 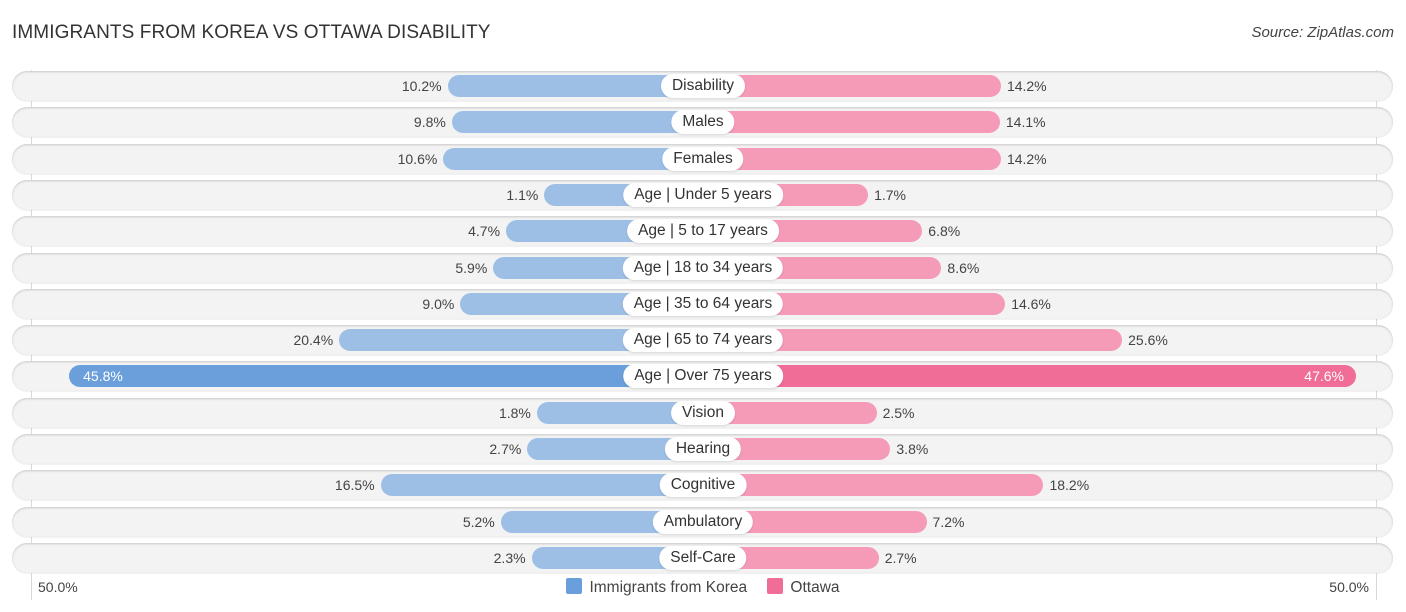 What do you see at coordinates (1324, 376) in the screenshot?
I see `value-label-ottawa-age-over-75-years: 47.6%` at bounding box center [1324, 376].